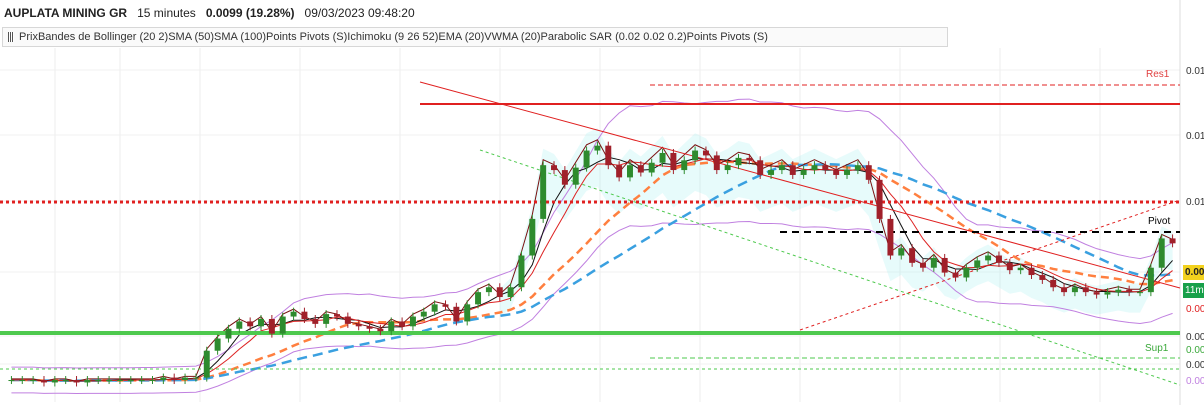  I want to click on last-price-tag: 0.00, so click(1193, 272).